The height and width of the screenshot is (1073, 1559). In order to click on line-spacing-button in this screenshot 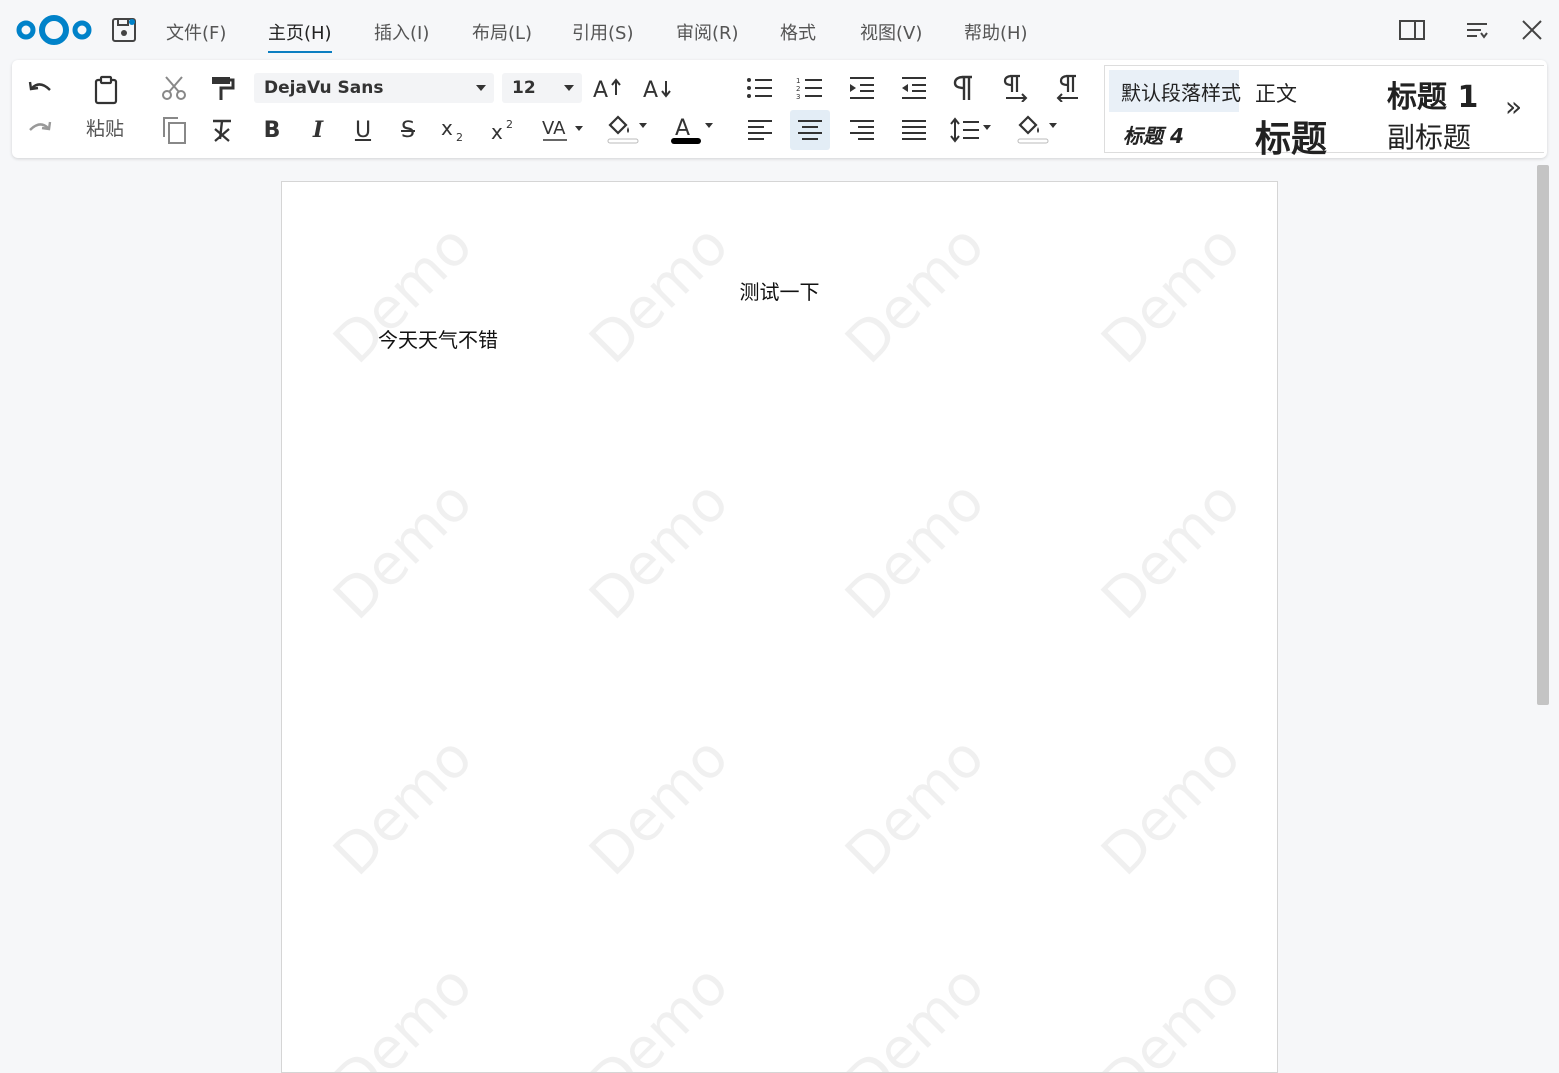, I will do `click(972, 130)`.